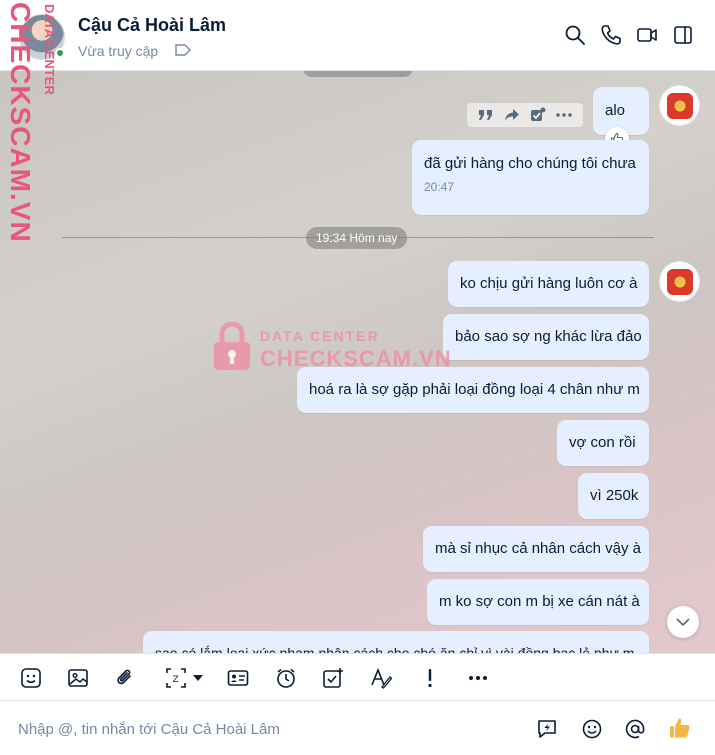 Image resolution: width=715 pixels, height=755 pixels. What do you see at coordinates (118, 51) in the screenshot?
I see `contact-status: Vừa truy cập` at bounding box center [118, 51].